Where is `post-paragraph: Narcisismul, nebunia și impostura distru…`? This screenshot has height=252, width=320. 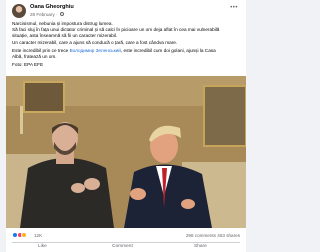 post-paragraph: Narcisismul, nebunia și impostura distru… is located at coordinates (127, 33).